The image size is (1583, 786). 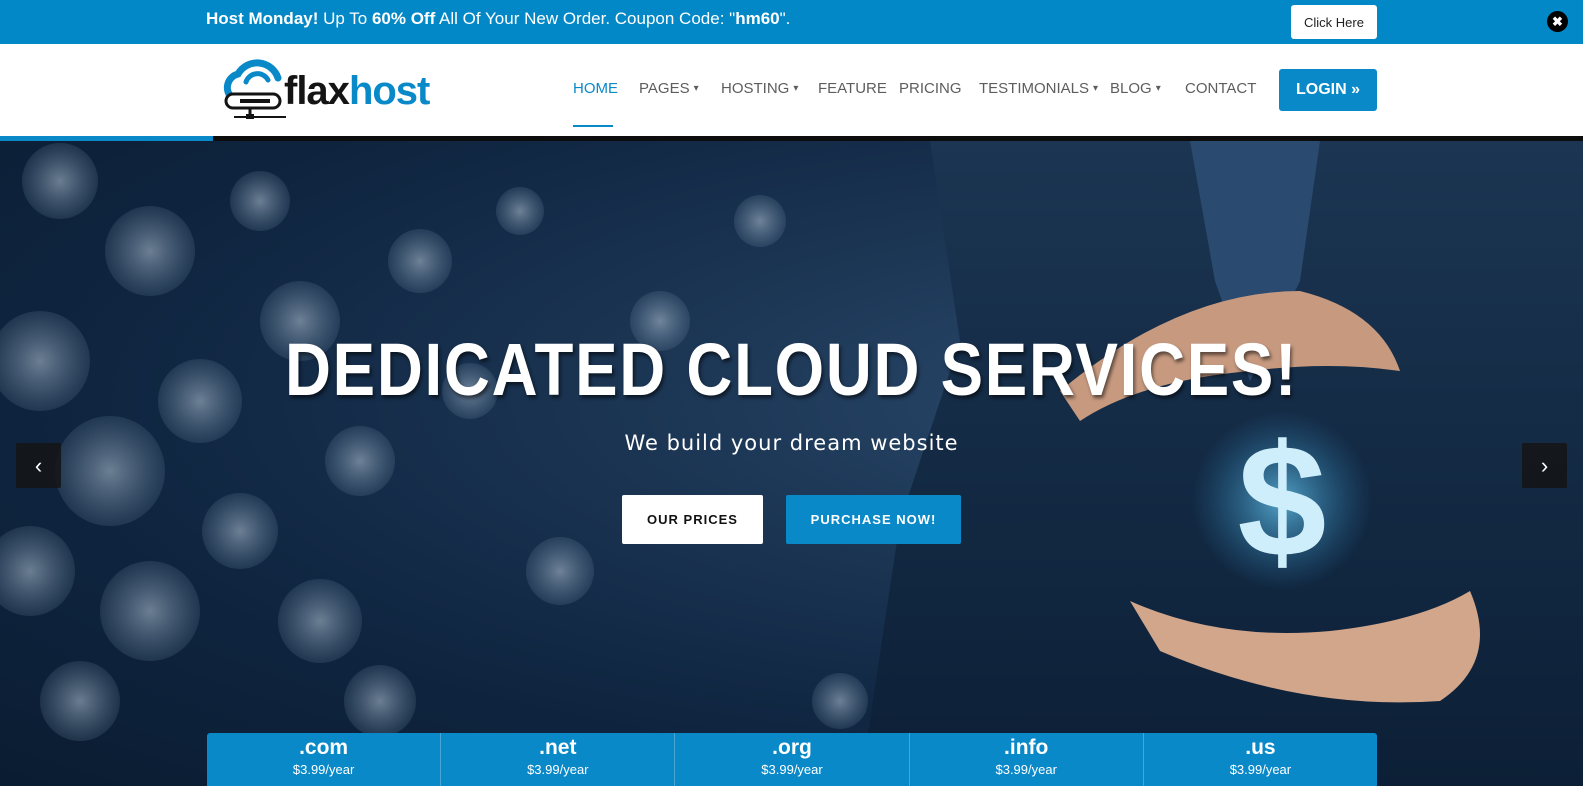 I want to click on promo-lead: Host Monday!, so click(x=262, y=18).